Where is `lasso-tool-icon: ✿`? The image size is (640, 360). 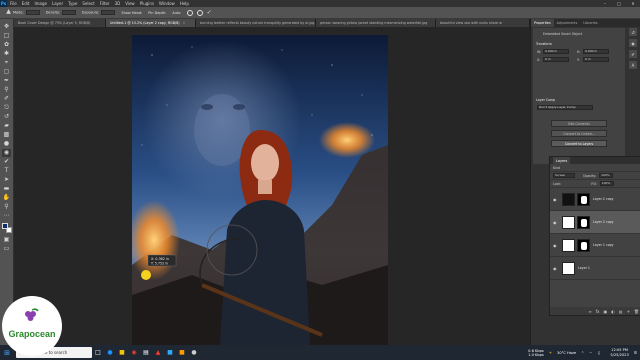
lasso-tool-icon: ✿ is located at coordinates (6, 45).